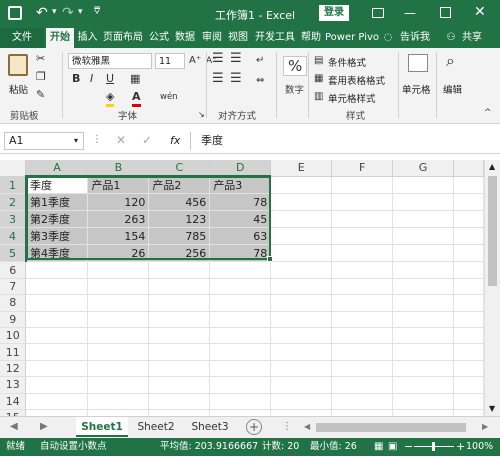 Image resolution: width=500 pixels, height=456 pixels. What do you see at coordinates (445, 12) in the screenshot?
I see `maximize-icon` at bounding box center [445, 12].